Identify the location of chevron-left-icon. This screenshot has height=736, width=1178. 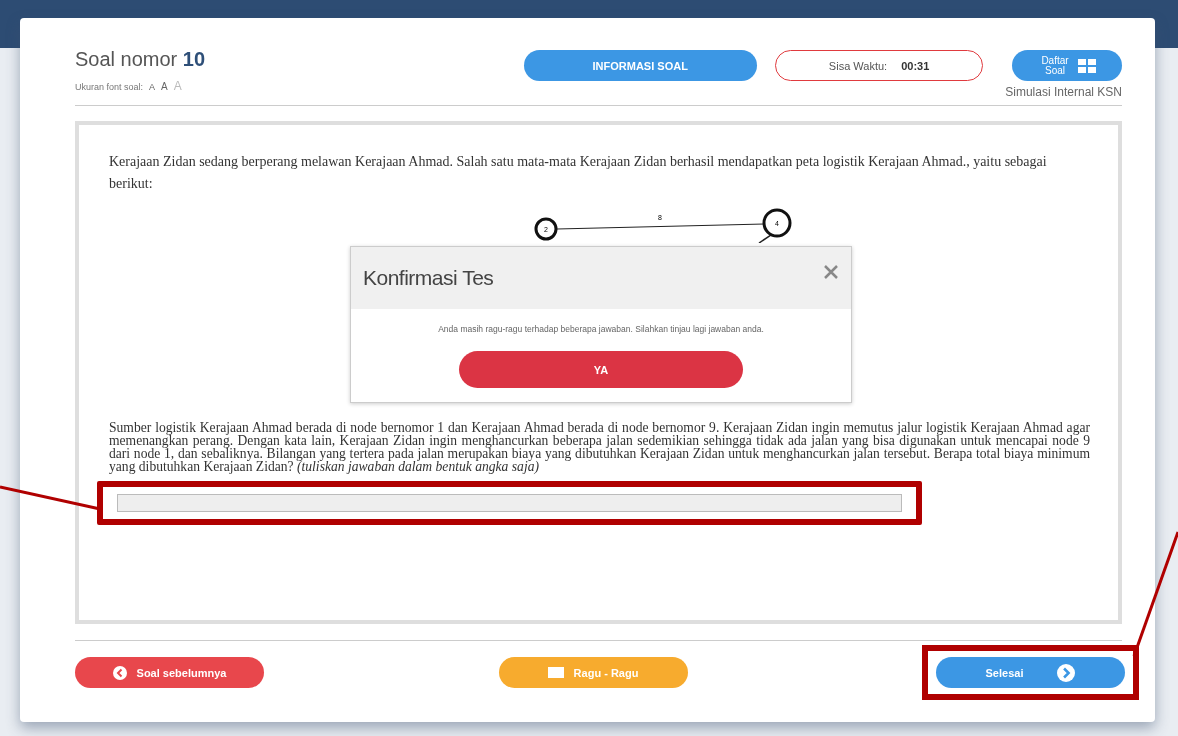
(119, 672).